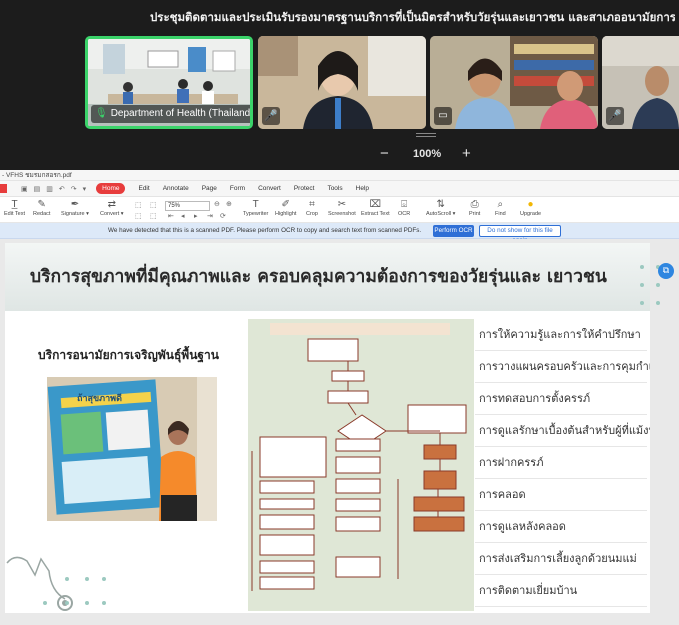 The width and height of the screenshot is (679, 625). I want to click on convert-icon: ⇄, so click(111, 204).